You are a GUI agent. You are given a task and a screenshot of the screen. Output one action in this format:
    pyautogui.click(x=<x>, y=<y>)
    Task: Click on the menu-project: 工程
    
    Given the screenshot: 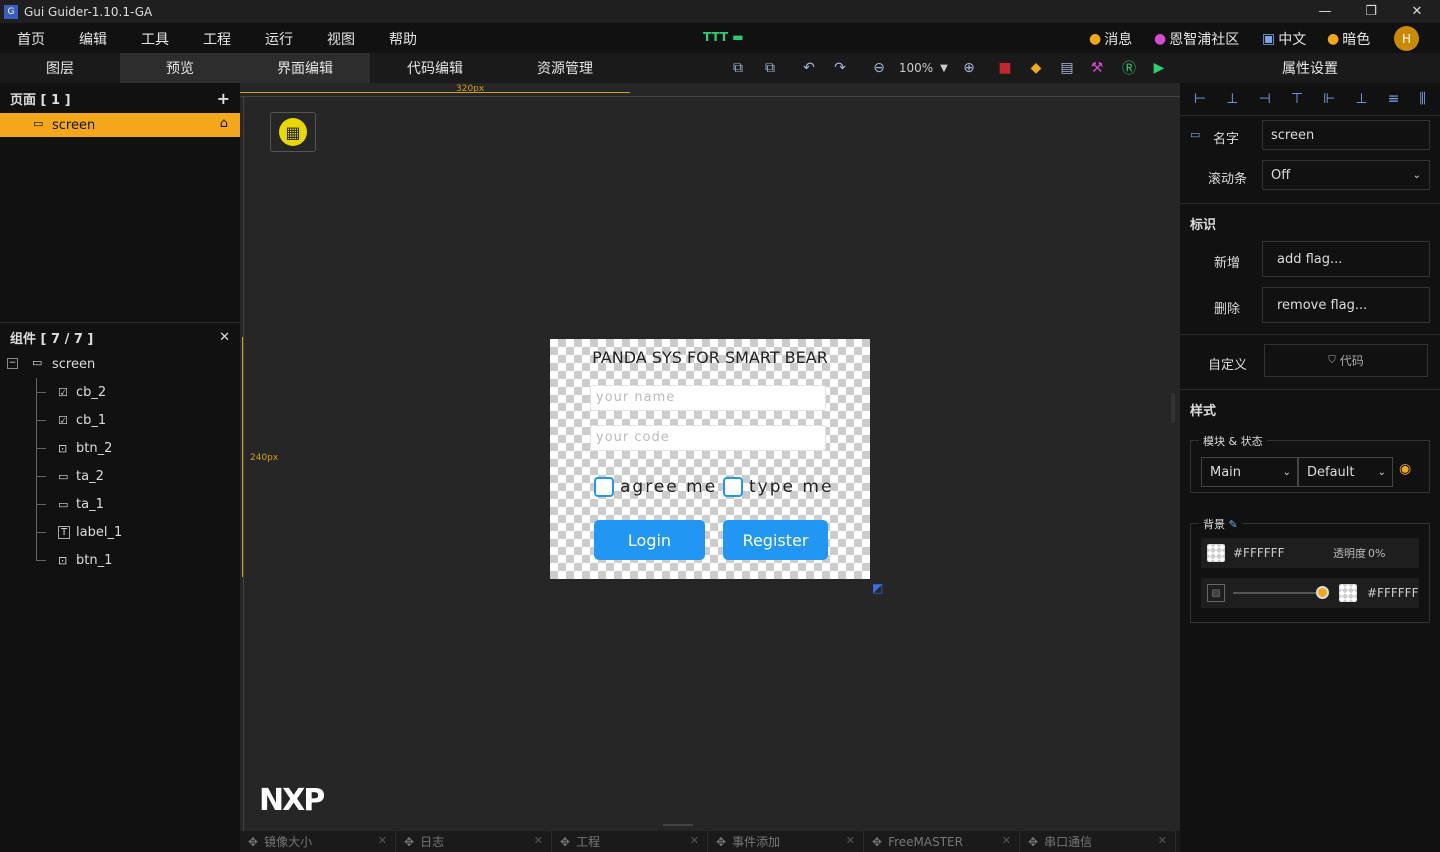 What is the action you would take?
    pyautogui.click(x=217, y=39)
    